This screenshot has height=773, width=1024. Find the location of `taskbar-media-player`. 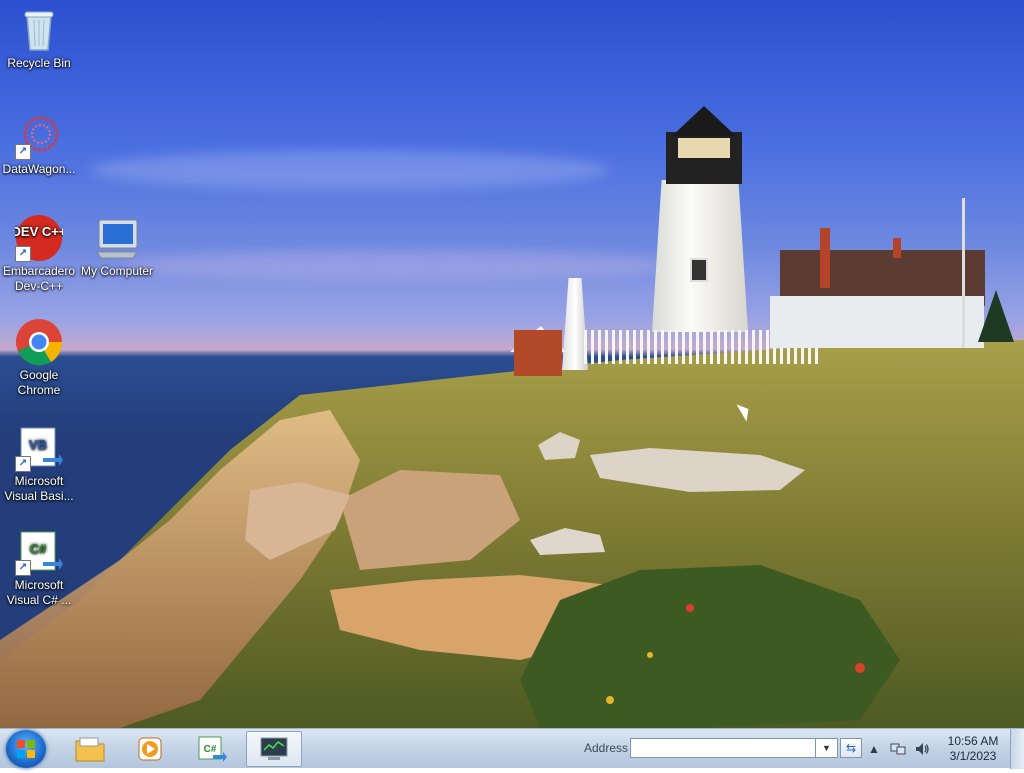

taskbar-media-player is located at coordinates (150, 749).